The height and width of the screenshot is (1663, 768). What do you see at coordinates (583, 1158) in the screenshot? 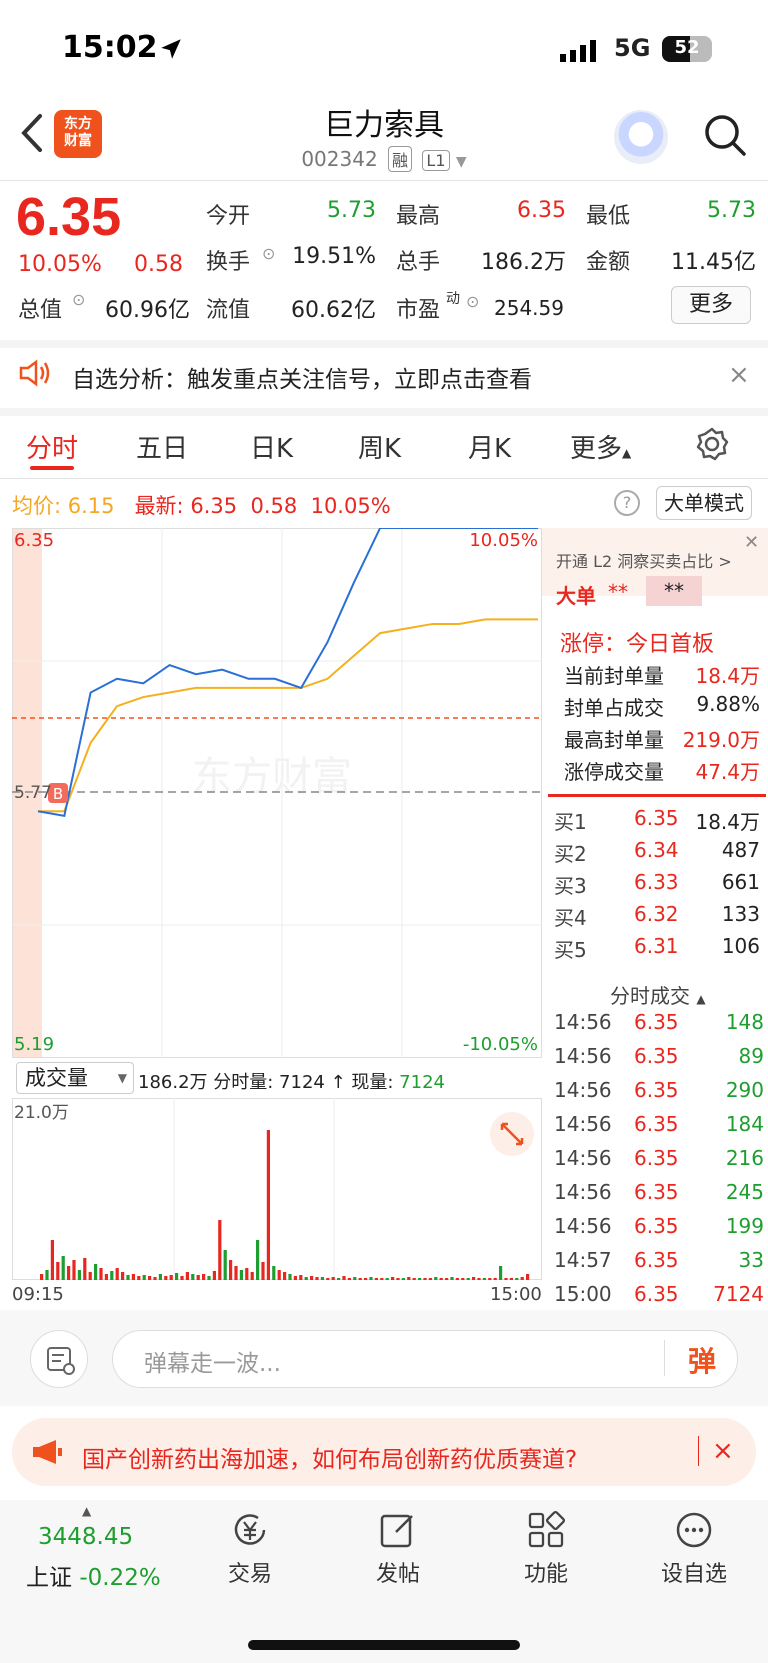
I see `tick-time: 14:56` at bounding box center [583, 1158].